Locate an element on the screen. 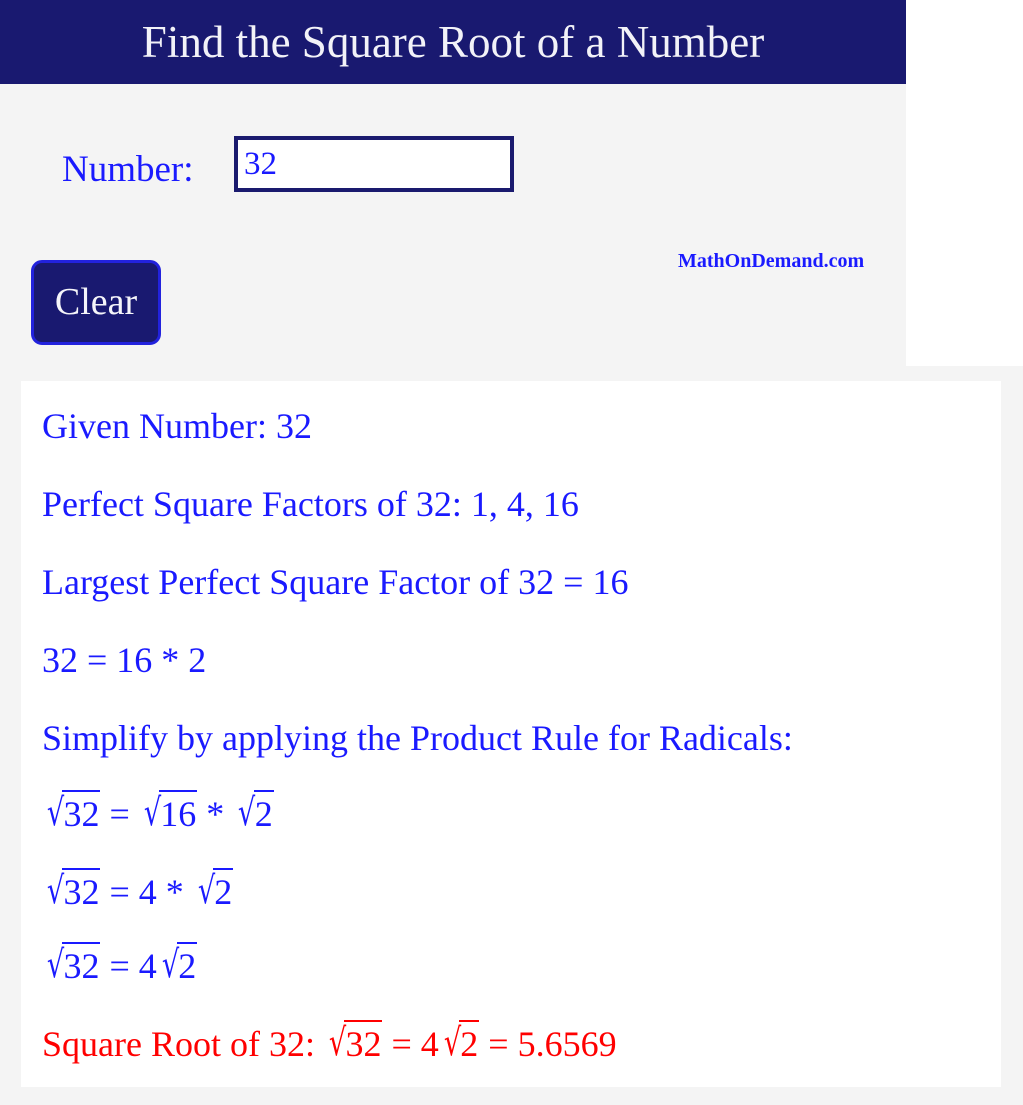  result-equation-coefficient-extracted: √32 = 4 * √2 is located at coordinates (138, 891).